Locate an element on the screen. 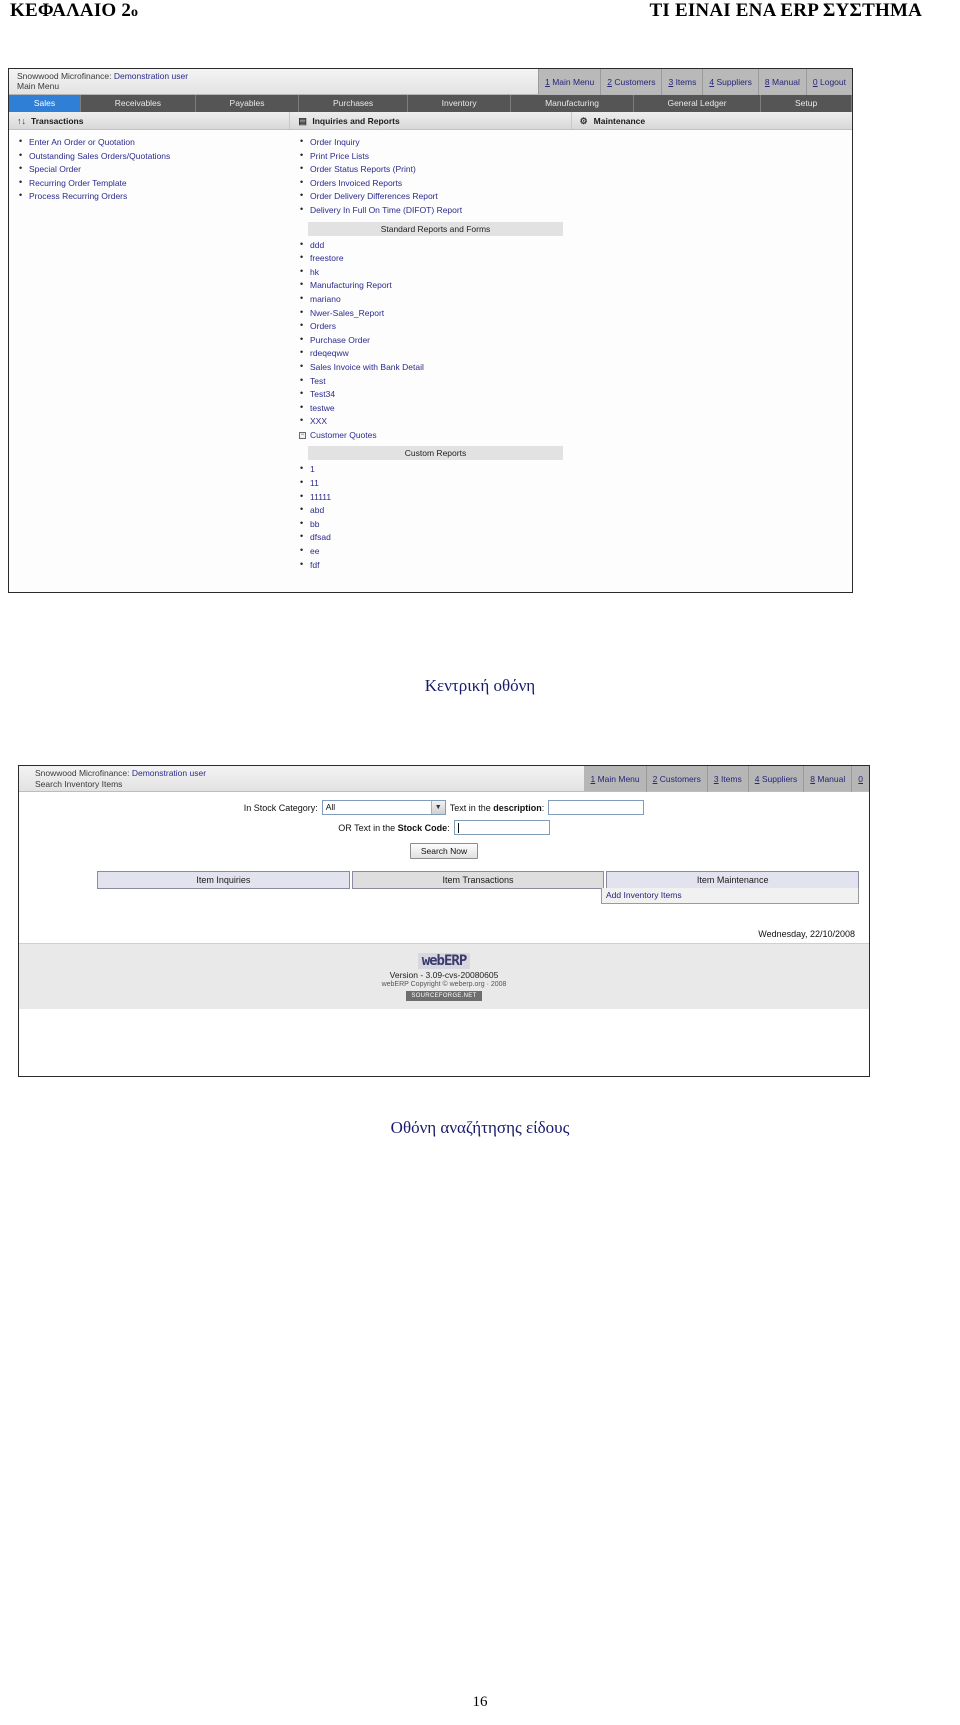 This screenshot has height=1725, width=960. list-item: 11 is located at coordinates (430, 483).